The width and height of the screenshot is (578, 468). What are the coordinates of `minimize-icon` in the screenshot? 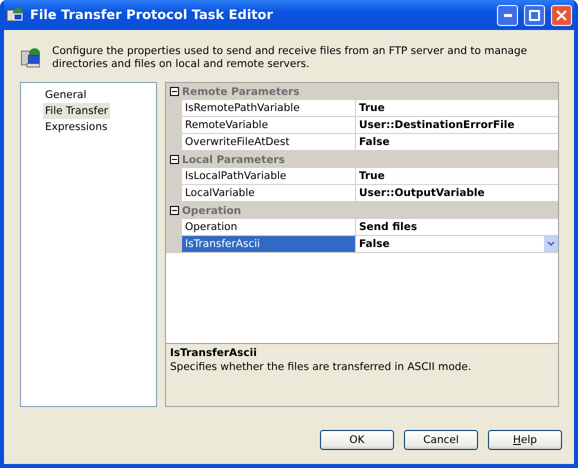 It's located at (508, 15).